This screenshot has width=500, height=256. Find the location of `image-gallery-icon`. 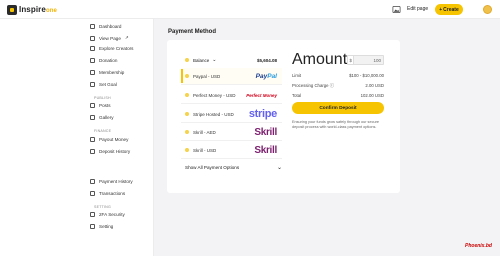

image-gallery-icon is located at coordinates (396, 9).